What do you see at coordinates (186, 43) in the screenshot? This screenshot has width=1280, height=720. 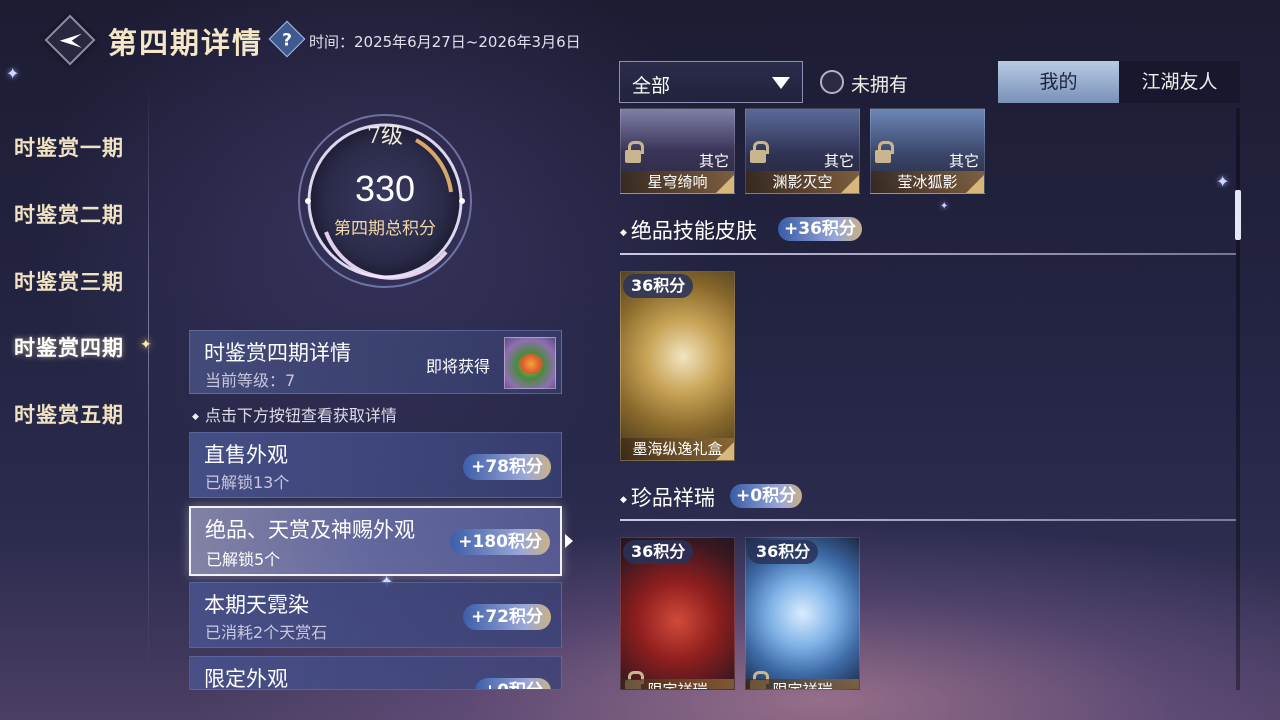 I see `page-title: 第四期详情` at bounding box center [186, 43].